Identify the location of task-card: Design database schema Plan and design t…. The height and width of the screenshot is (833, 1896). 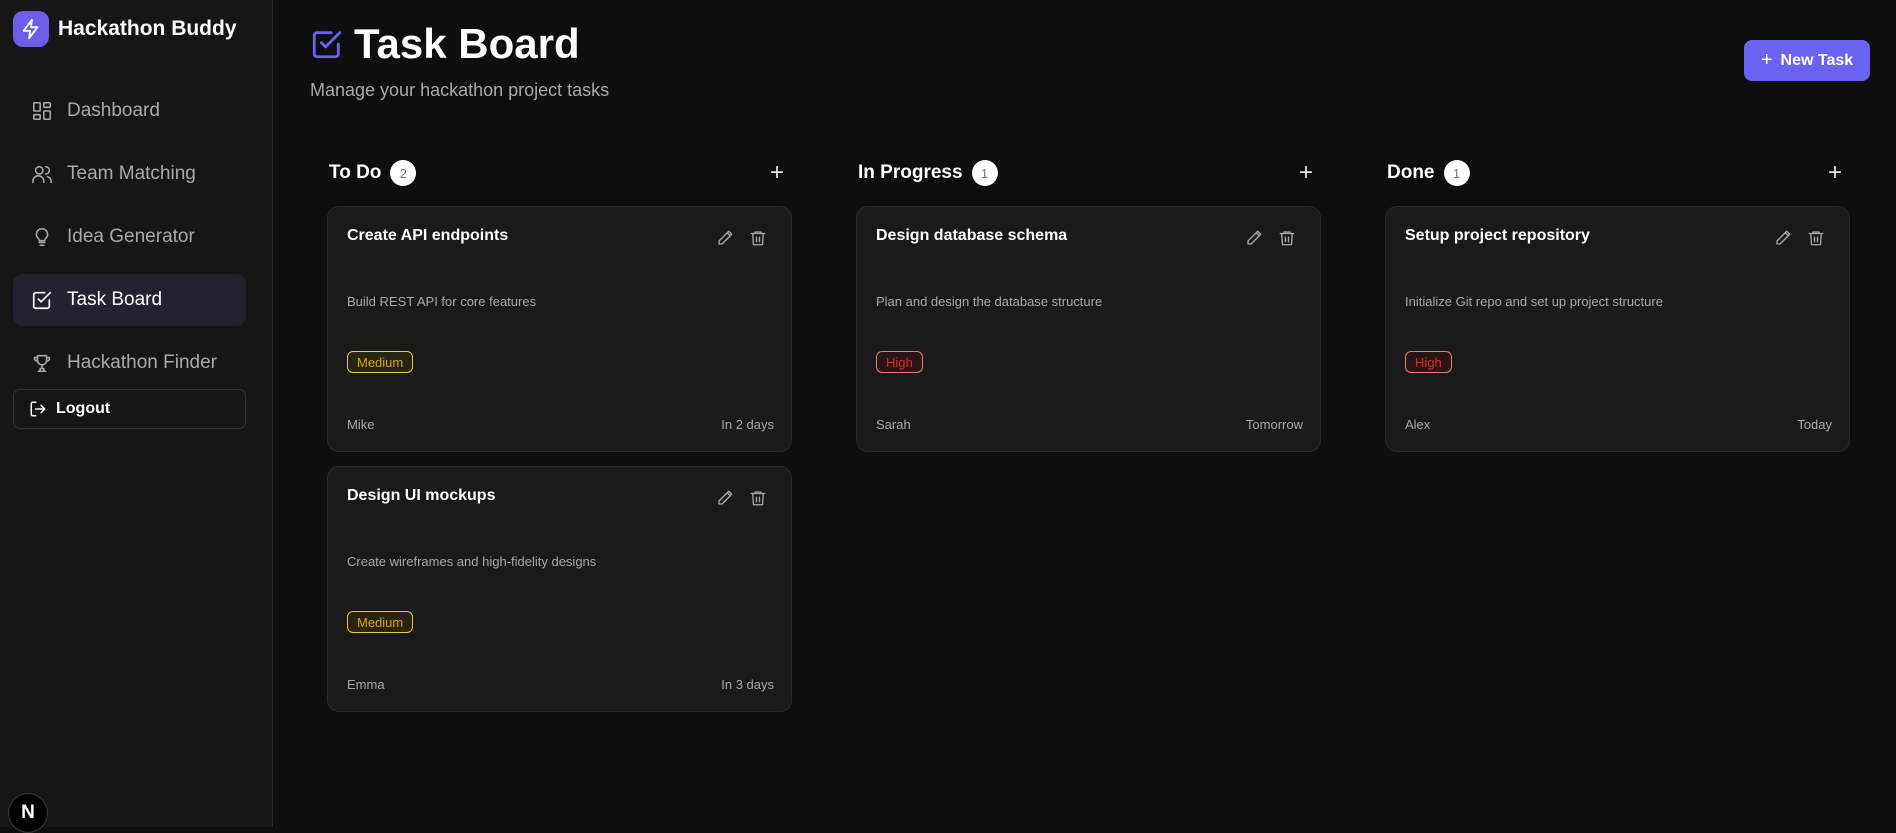
(1088, 329).